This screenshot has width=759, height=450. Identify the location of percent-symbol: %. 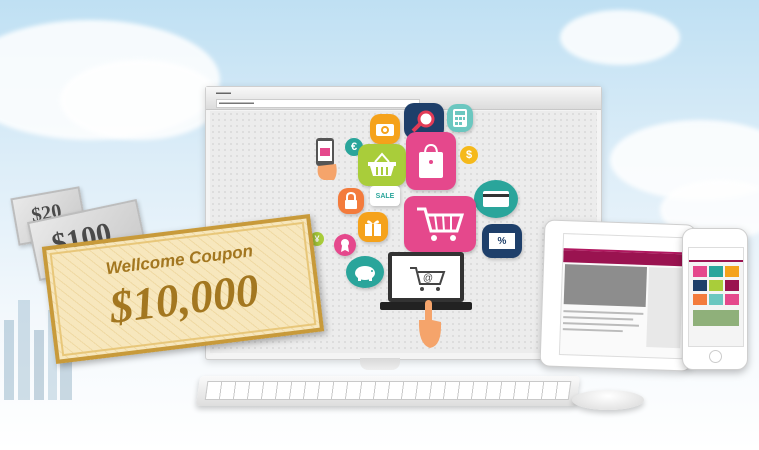
(502, 241).